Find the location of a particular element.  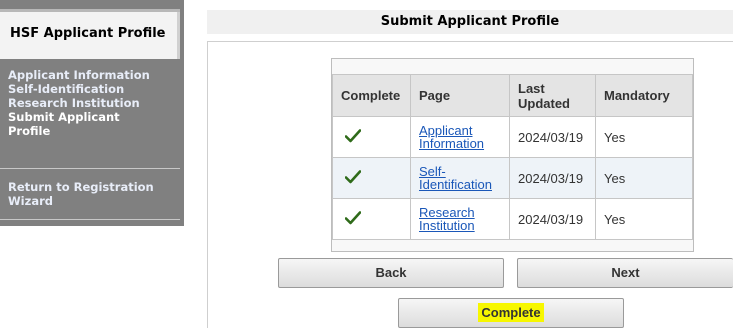

table-row: Self-Identification 2024/03/19 Yes is located at coordinates (512, 178).